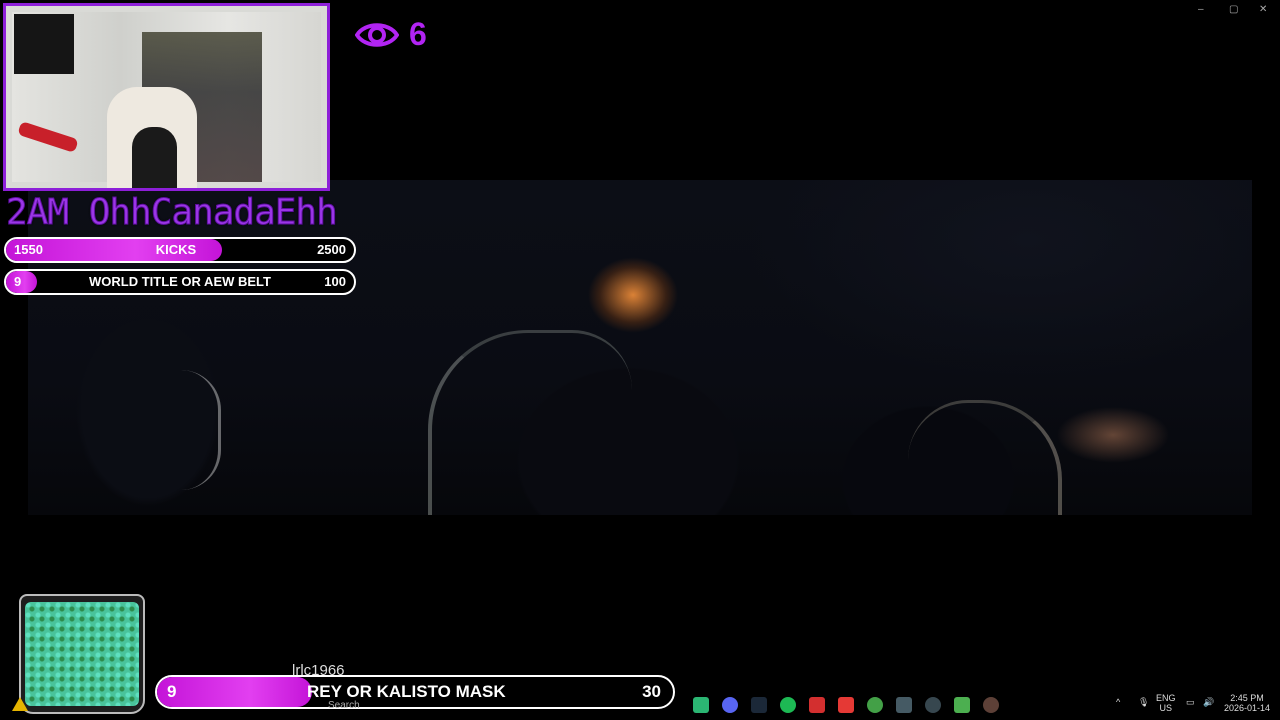 The width and height of the screenshot is (1280, 720). I want to click on streamer, so click(154, 157).